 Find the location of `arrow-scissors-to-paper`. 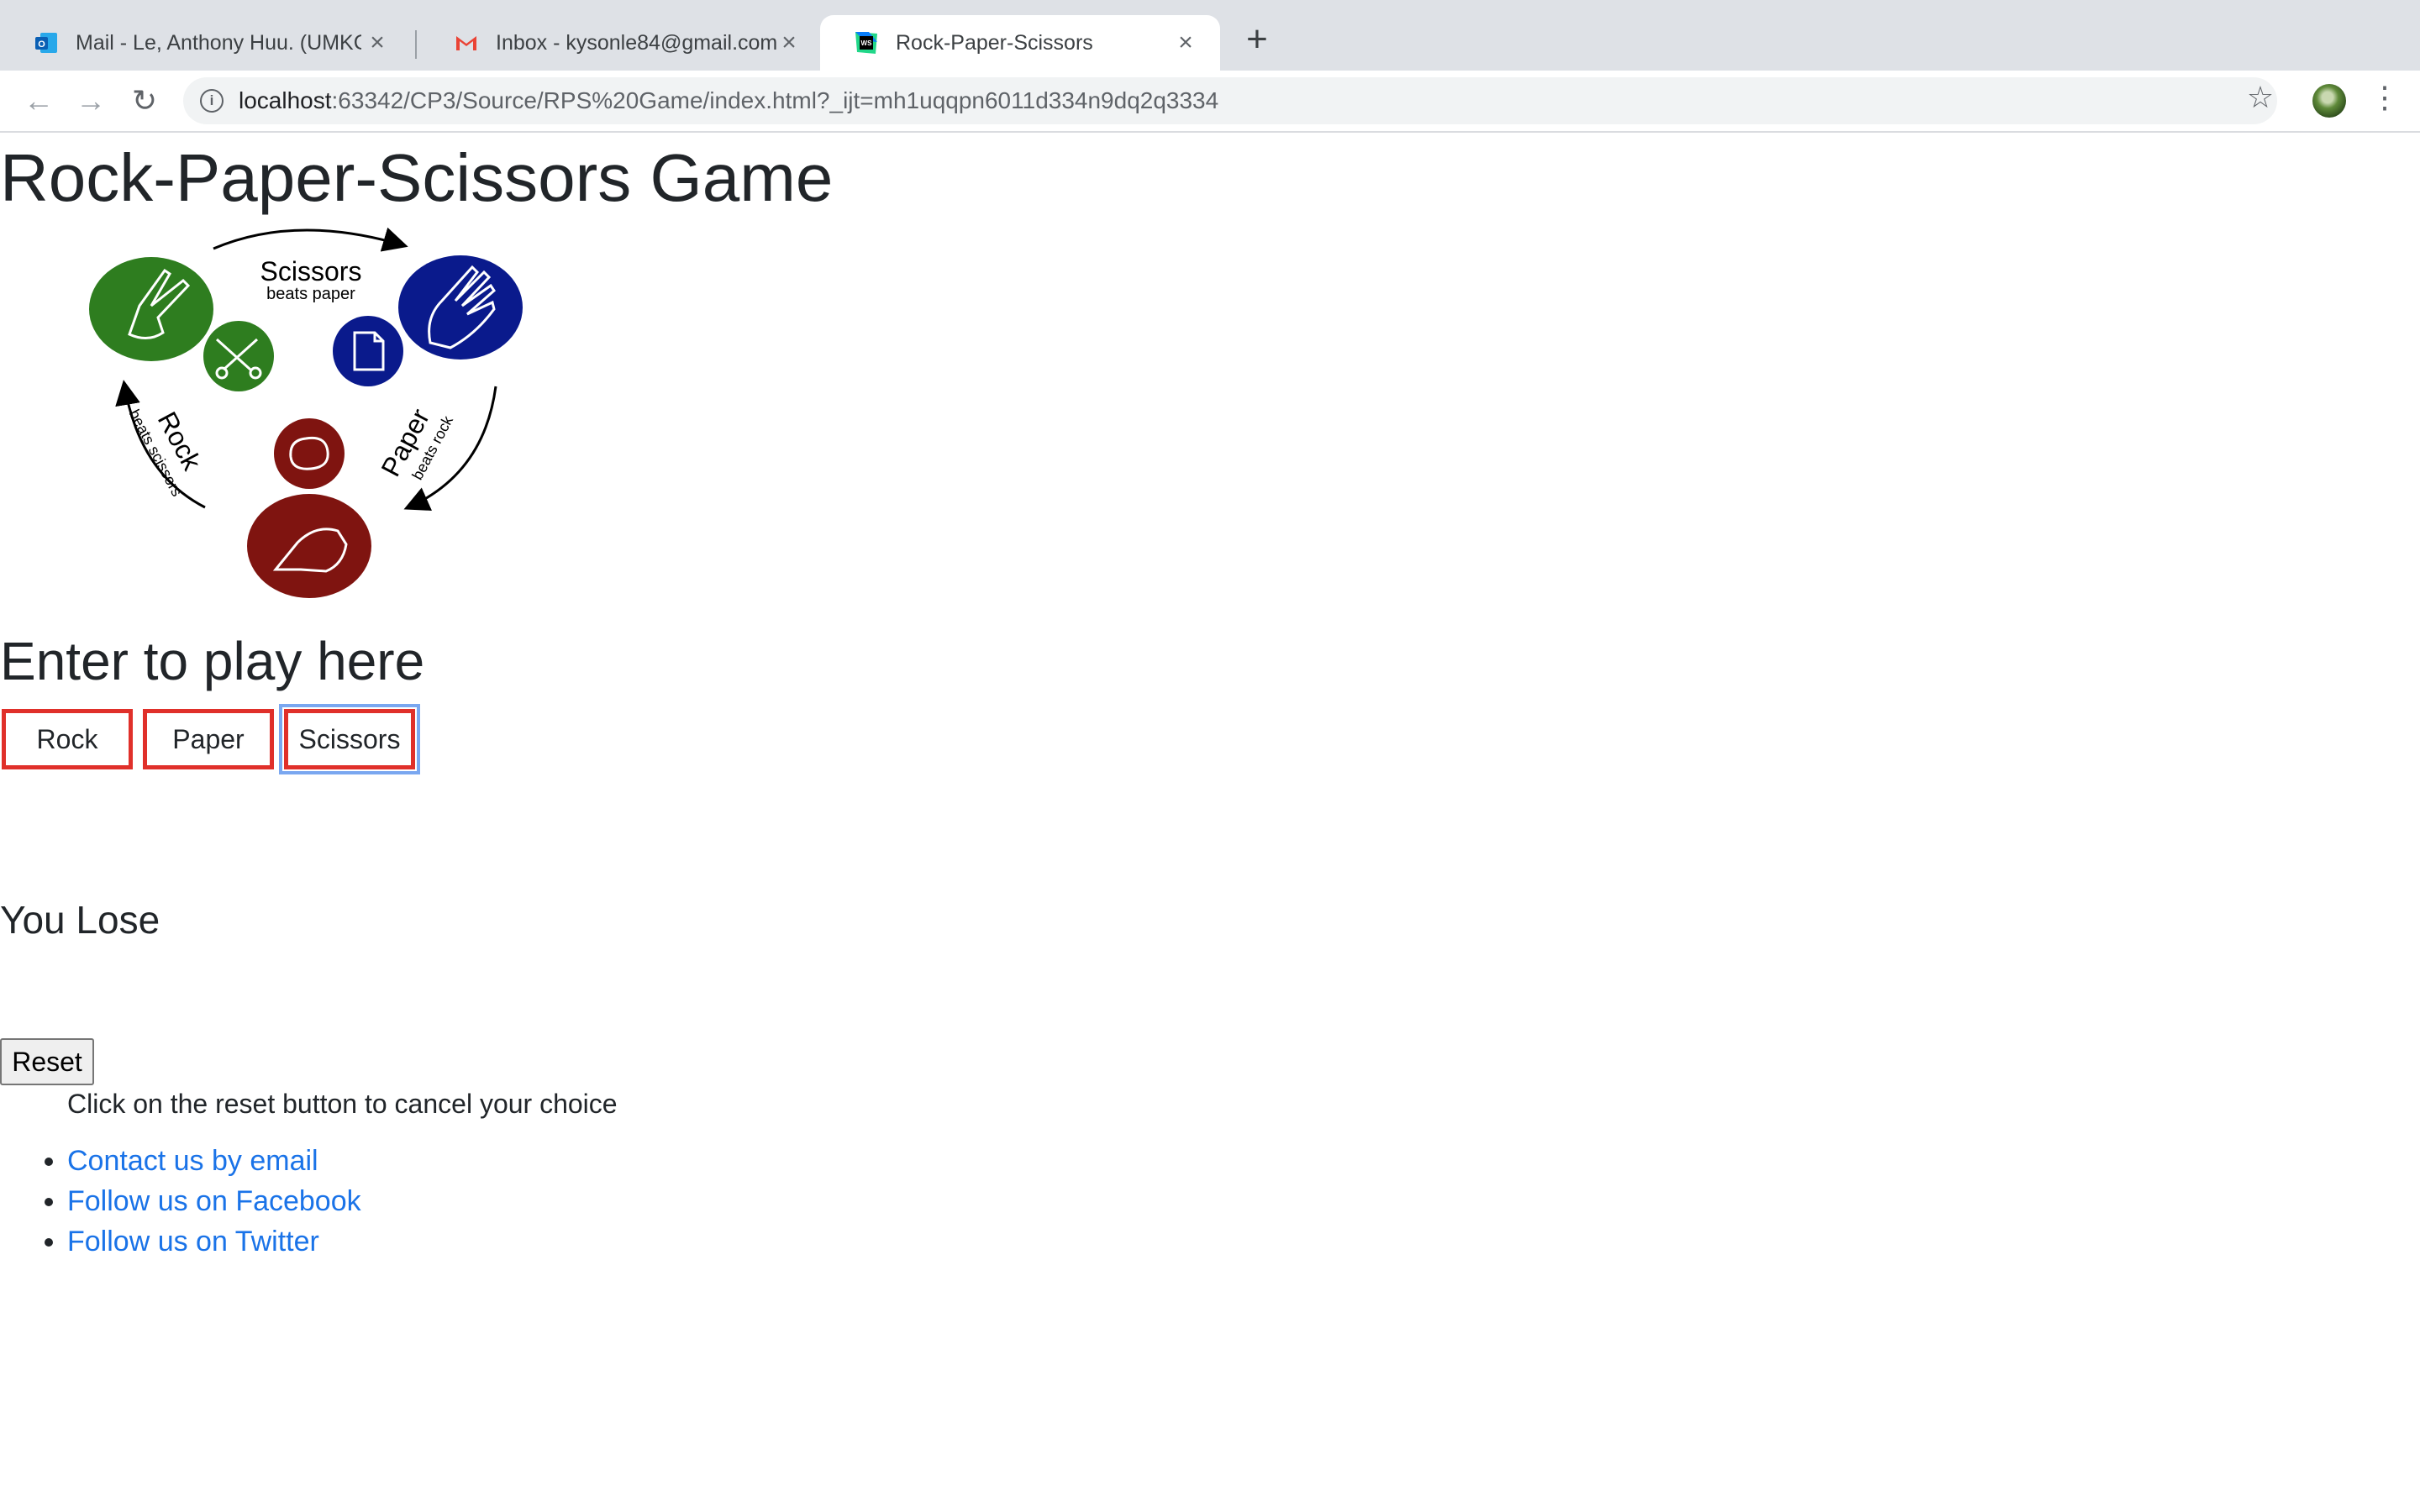

arrow-scissors-to-paper is located at coordinates (310, 239).